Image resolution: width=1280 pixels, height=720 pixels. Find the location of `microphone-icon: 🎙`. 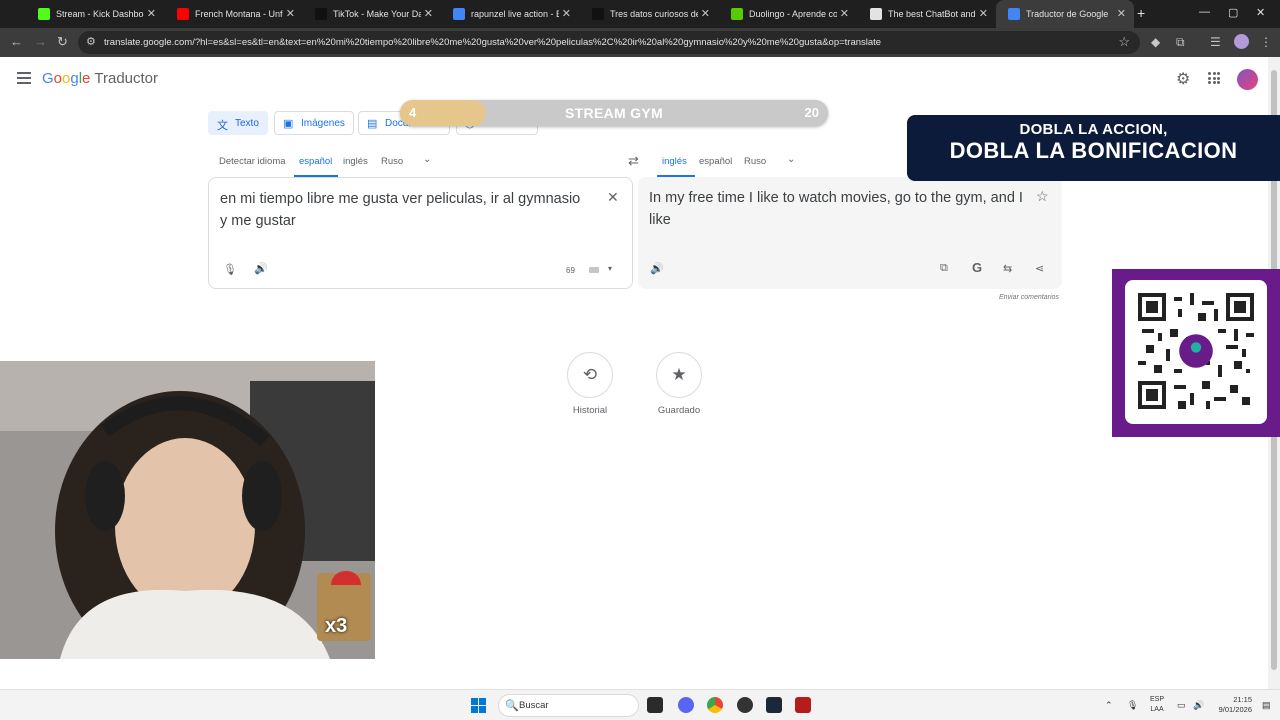

microphone-icon: 🎙 is located at coordinates (230, 269).